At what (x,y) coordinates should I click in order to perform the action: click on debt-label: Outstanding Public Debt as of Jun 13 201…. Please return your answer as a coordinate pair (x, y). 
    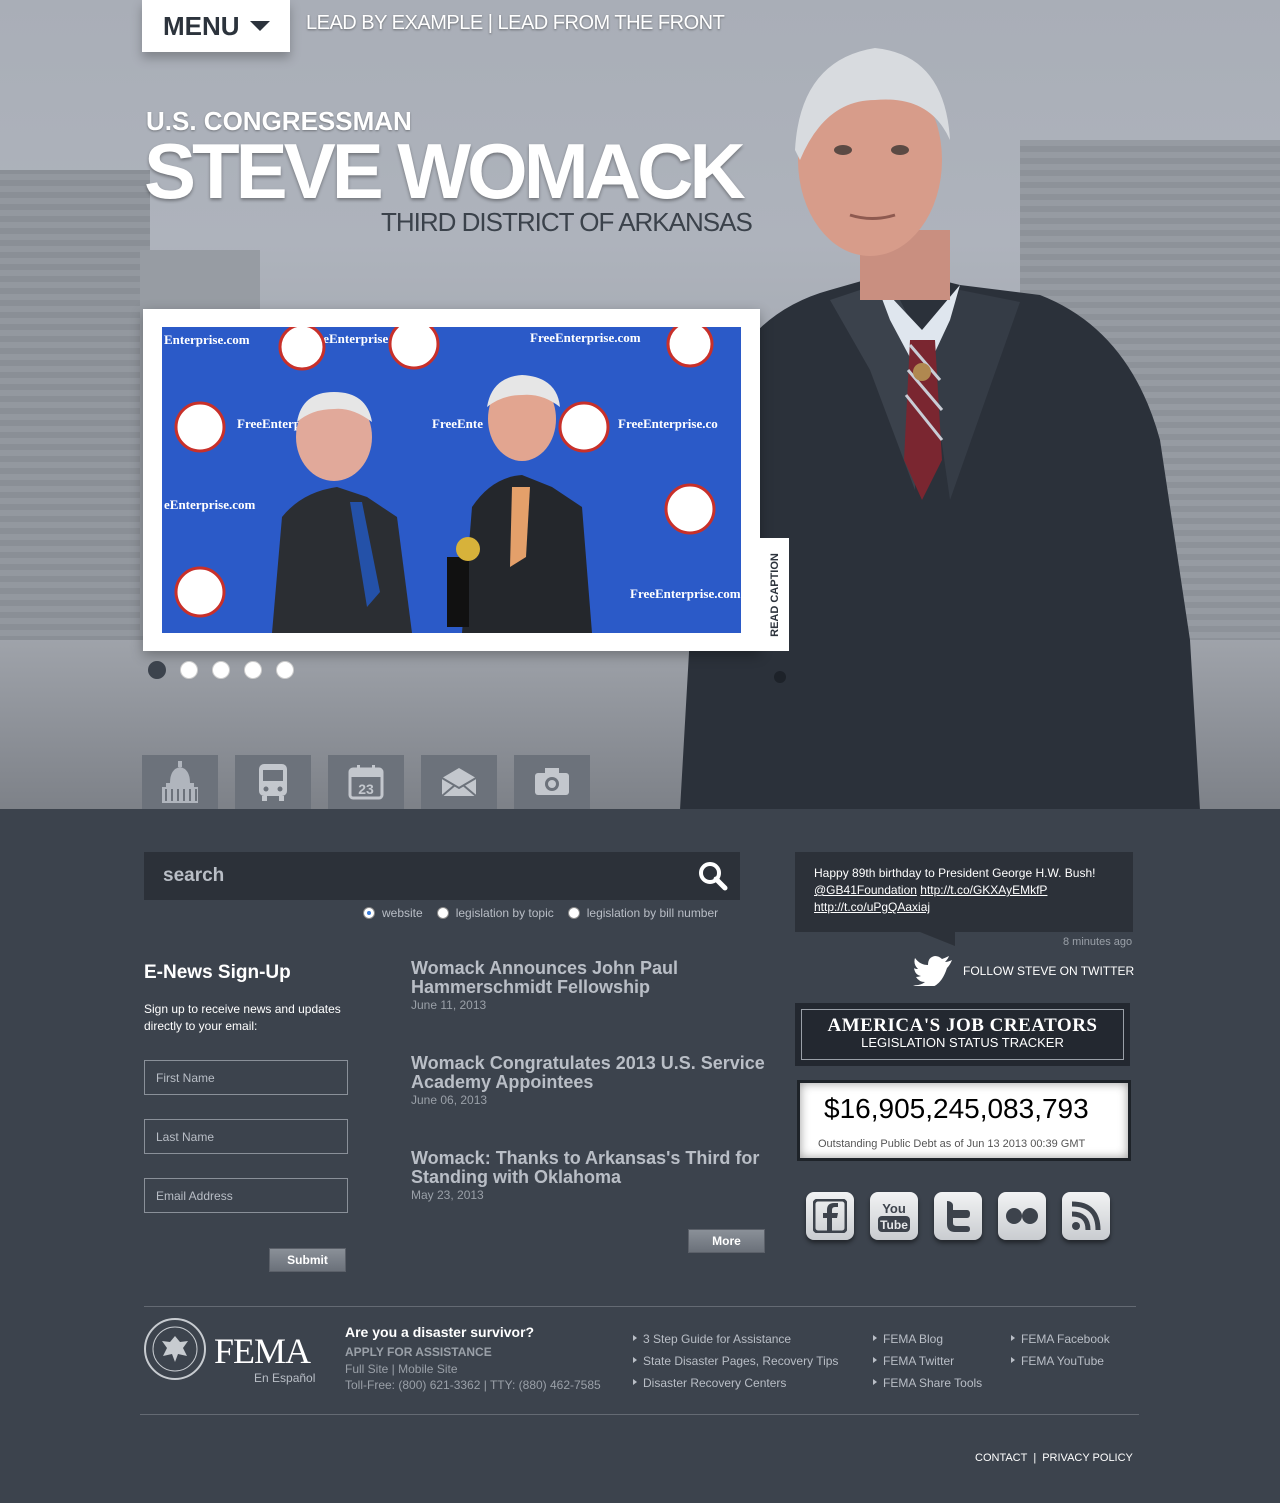
    Looking at the image, I should click on (952, 1144).